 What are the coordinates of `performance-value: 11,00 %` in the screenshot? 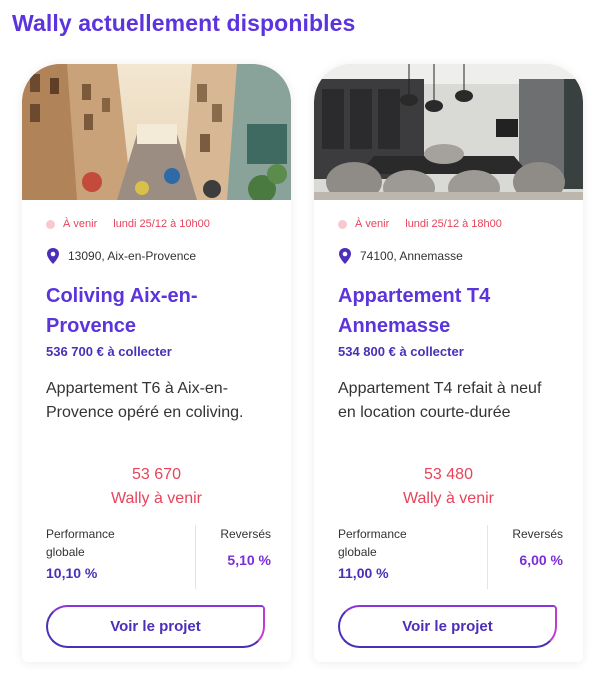 It's located at (363, 573).